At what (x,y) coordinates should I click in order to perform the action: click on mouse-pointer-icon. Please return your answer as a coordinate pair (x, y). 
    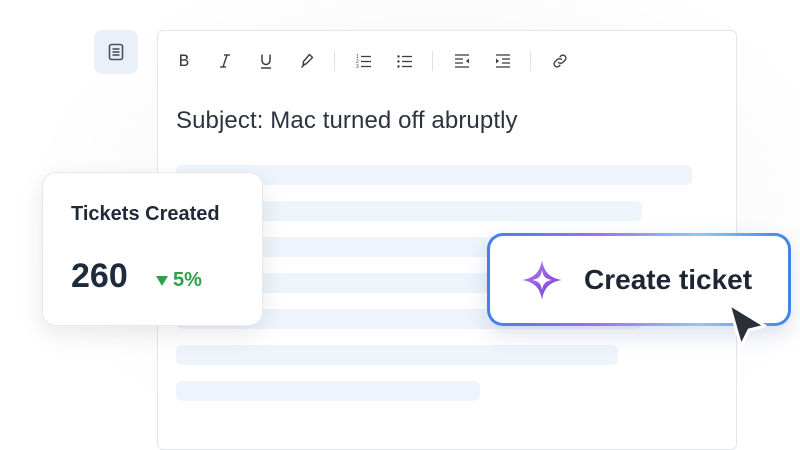
    Looking at the image, I should click on (747, 325).